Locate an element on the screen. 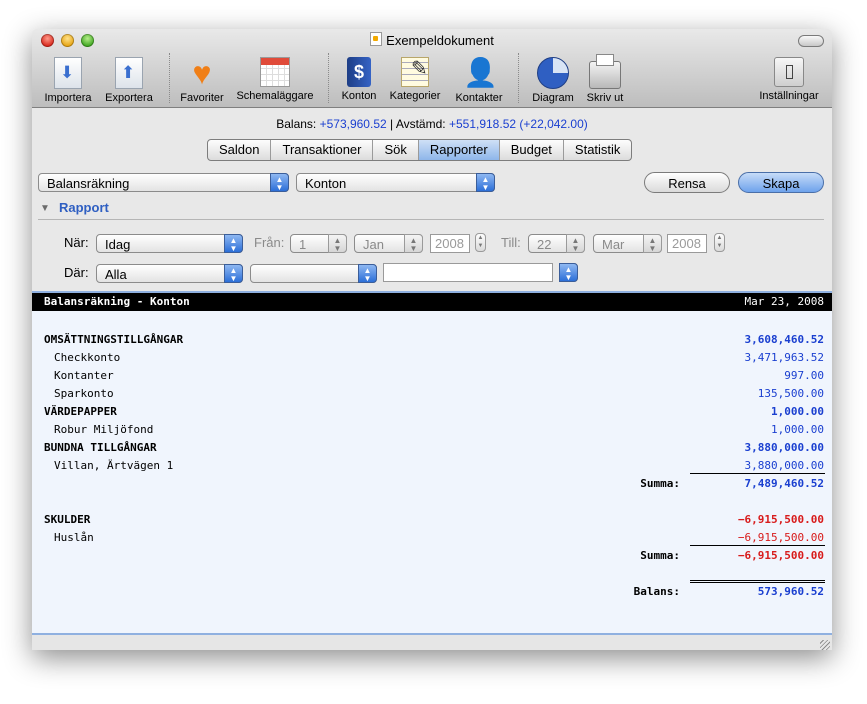  toolbar-skriv-ut-button: Skriv ut is located at coordinates (605, 79).